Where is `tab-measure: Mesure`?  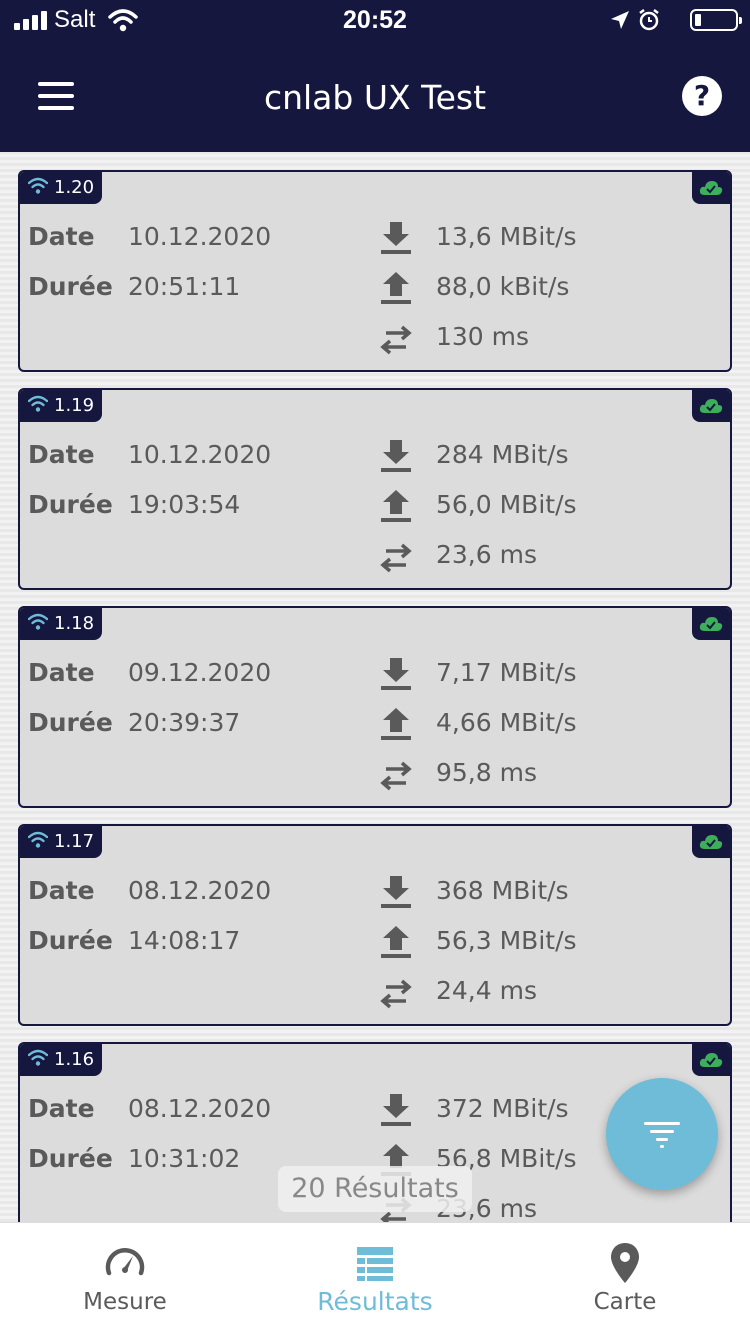 tab-measure: Mesure is located at coordinates (125, 1278).